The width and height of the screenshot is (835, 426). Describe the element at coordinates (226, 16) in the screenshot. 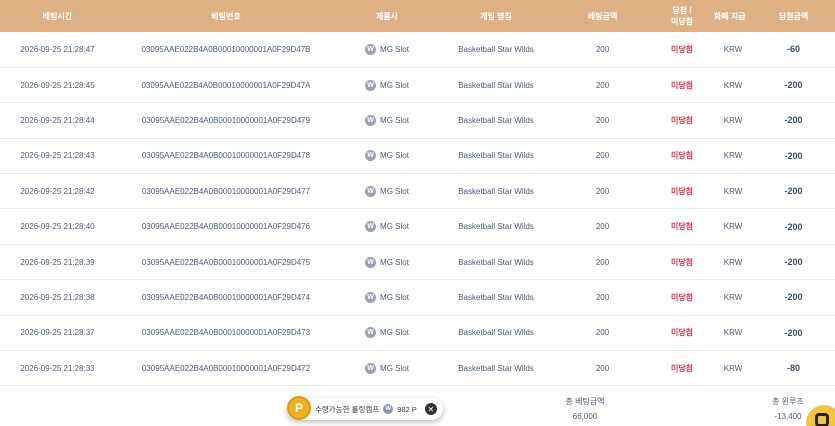

I see `header-bet-number: 베팅번호` at that location.